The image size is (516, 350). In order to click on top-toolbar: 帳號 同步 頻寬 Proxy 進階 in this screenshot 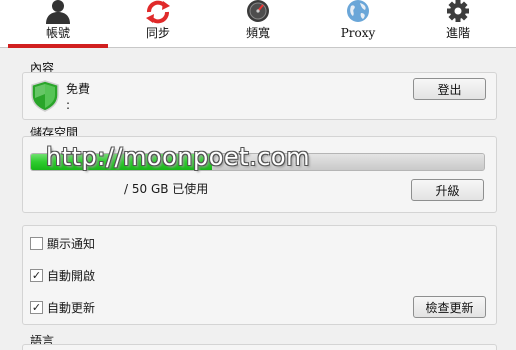, I will do `click(258, 24)`.